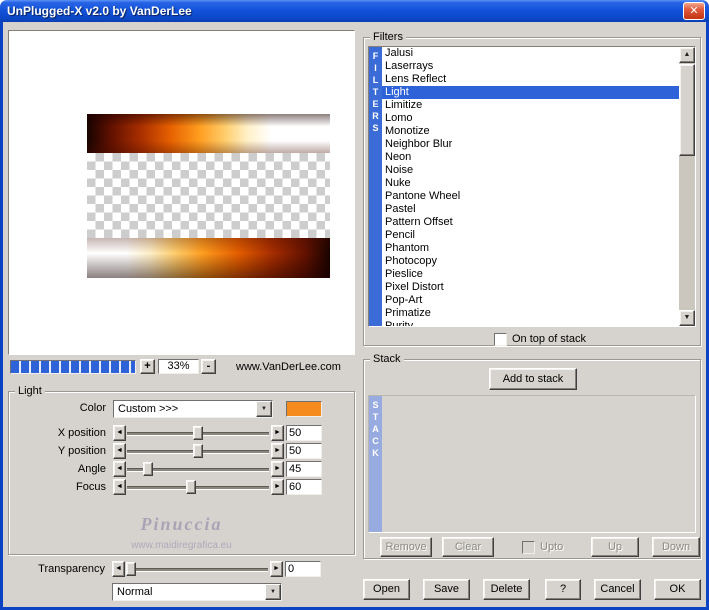 The image size is (709, 610). I want to click on watermark-title: Pinuccia, so click(181, 524).